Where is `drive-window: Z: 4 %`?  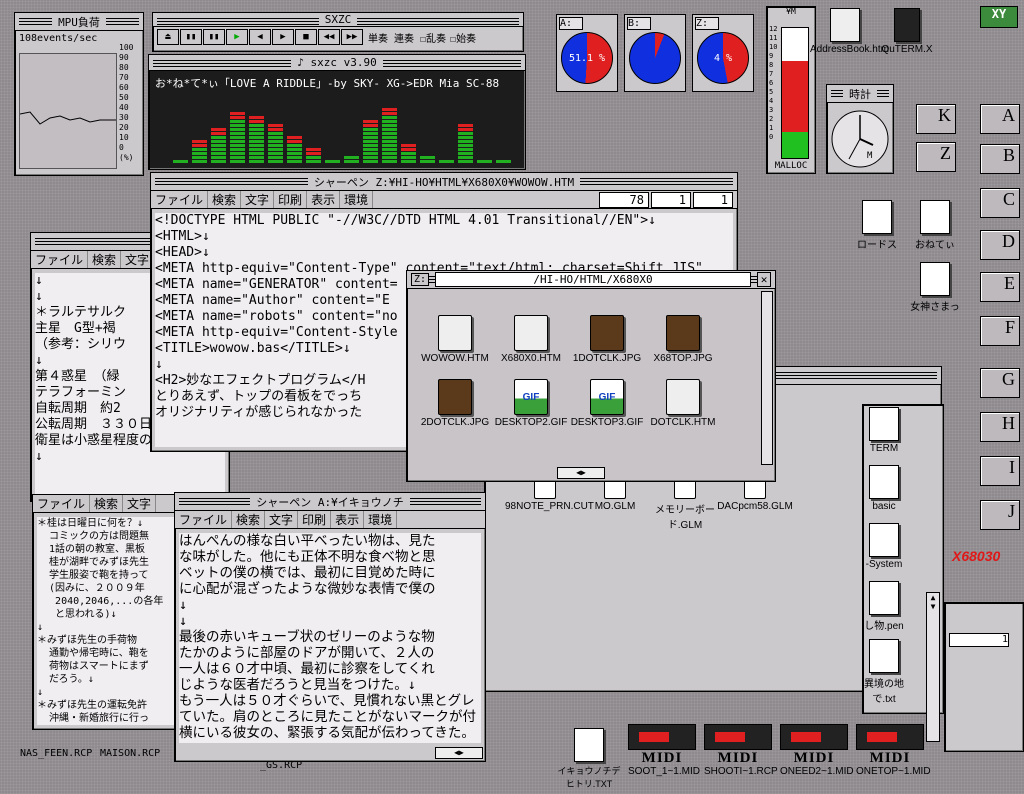
drive-window: Z: 4 % is located at coordinates (723, 53).